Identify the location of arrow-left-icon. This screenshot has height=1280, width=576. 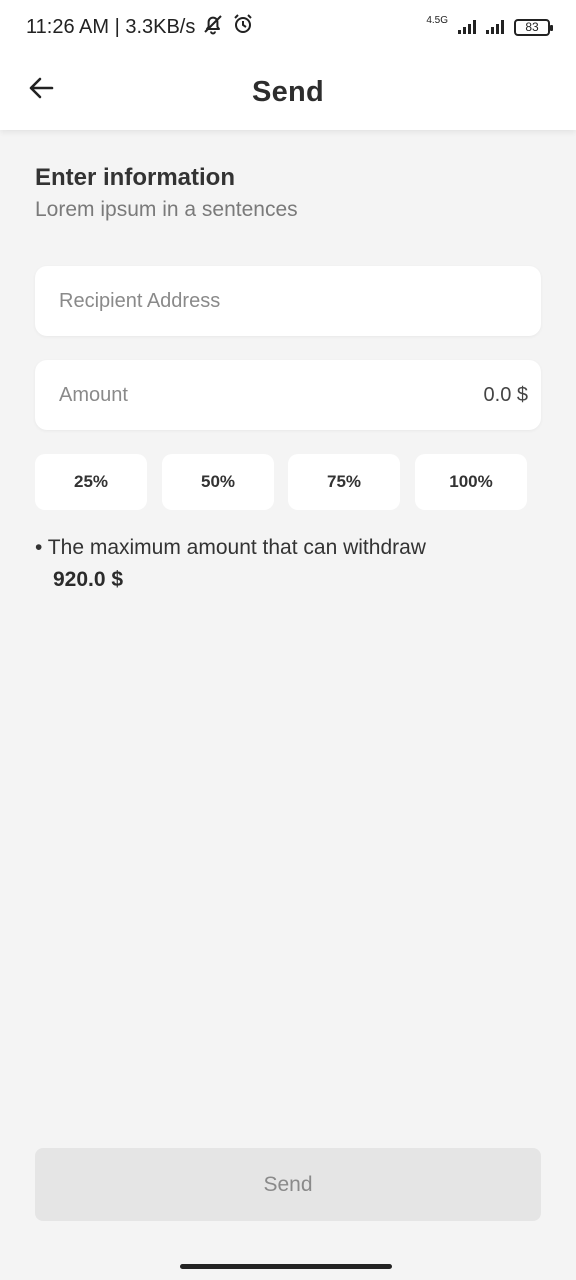
(41, 90).